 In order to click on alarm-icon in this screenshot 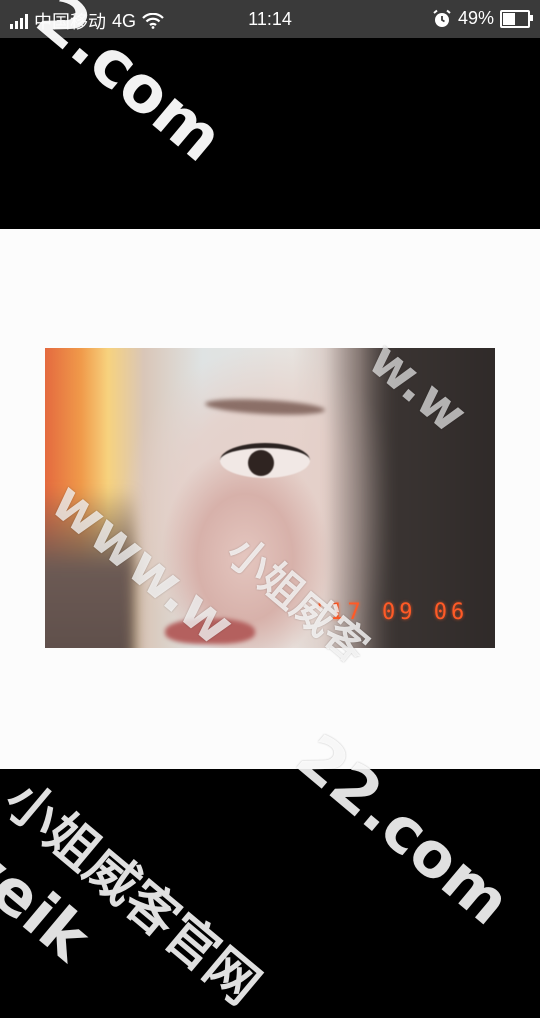, I will do `click(442, 18)`.